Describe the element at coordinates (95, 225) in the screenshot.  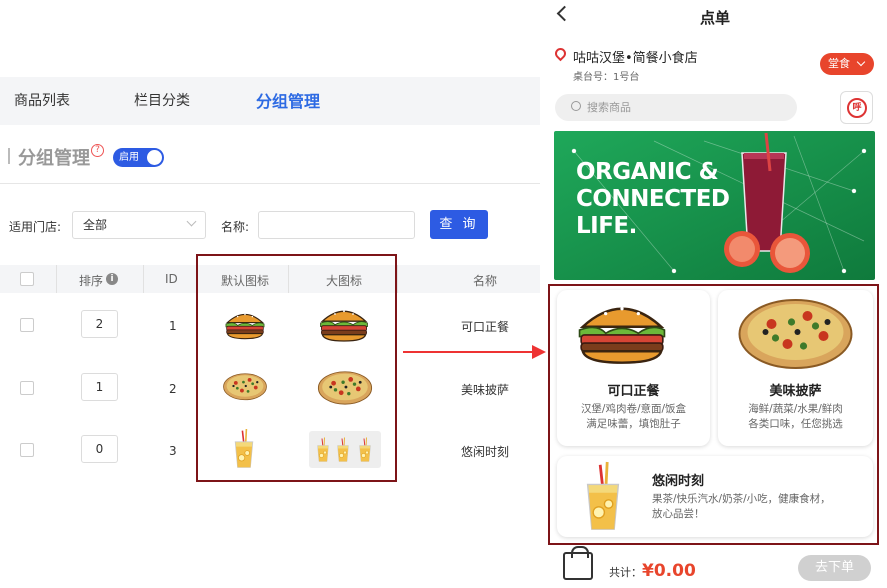
I see `store-select-value: 全部` at that location.